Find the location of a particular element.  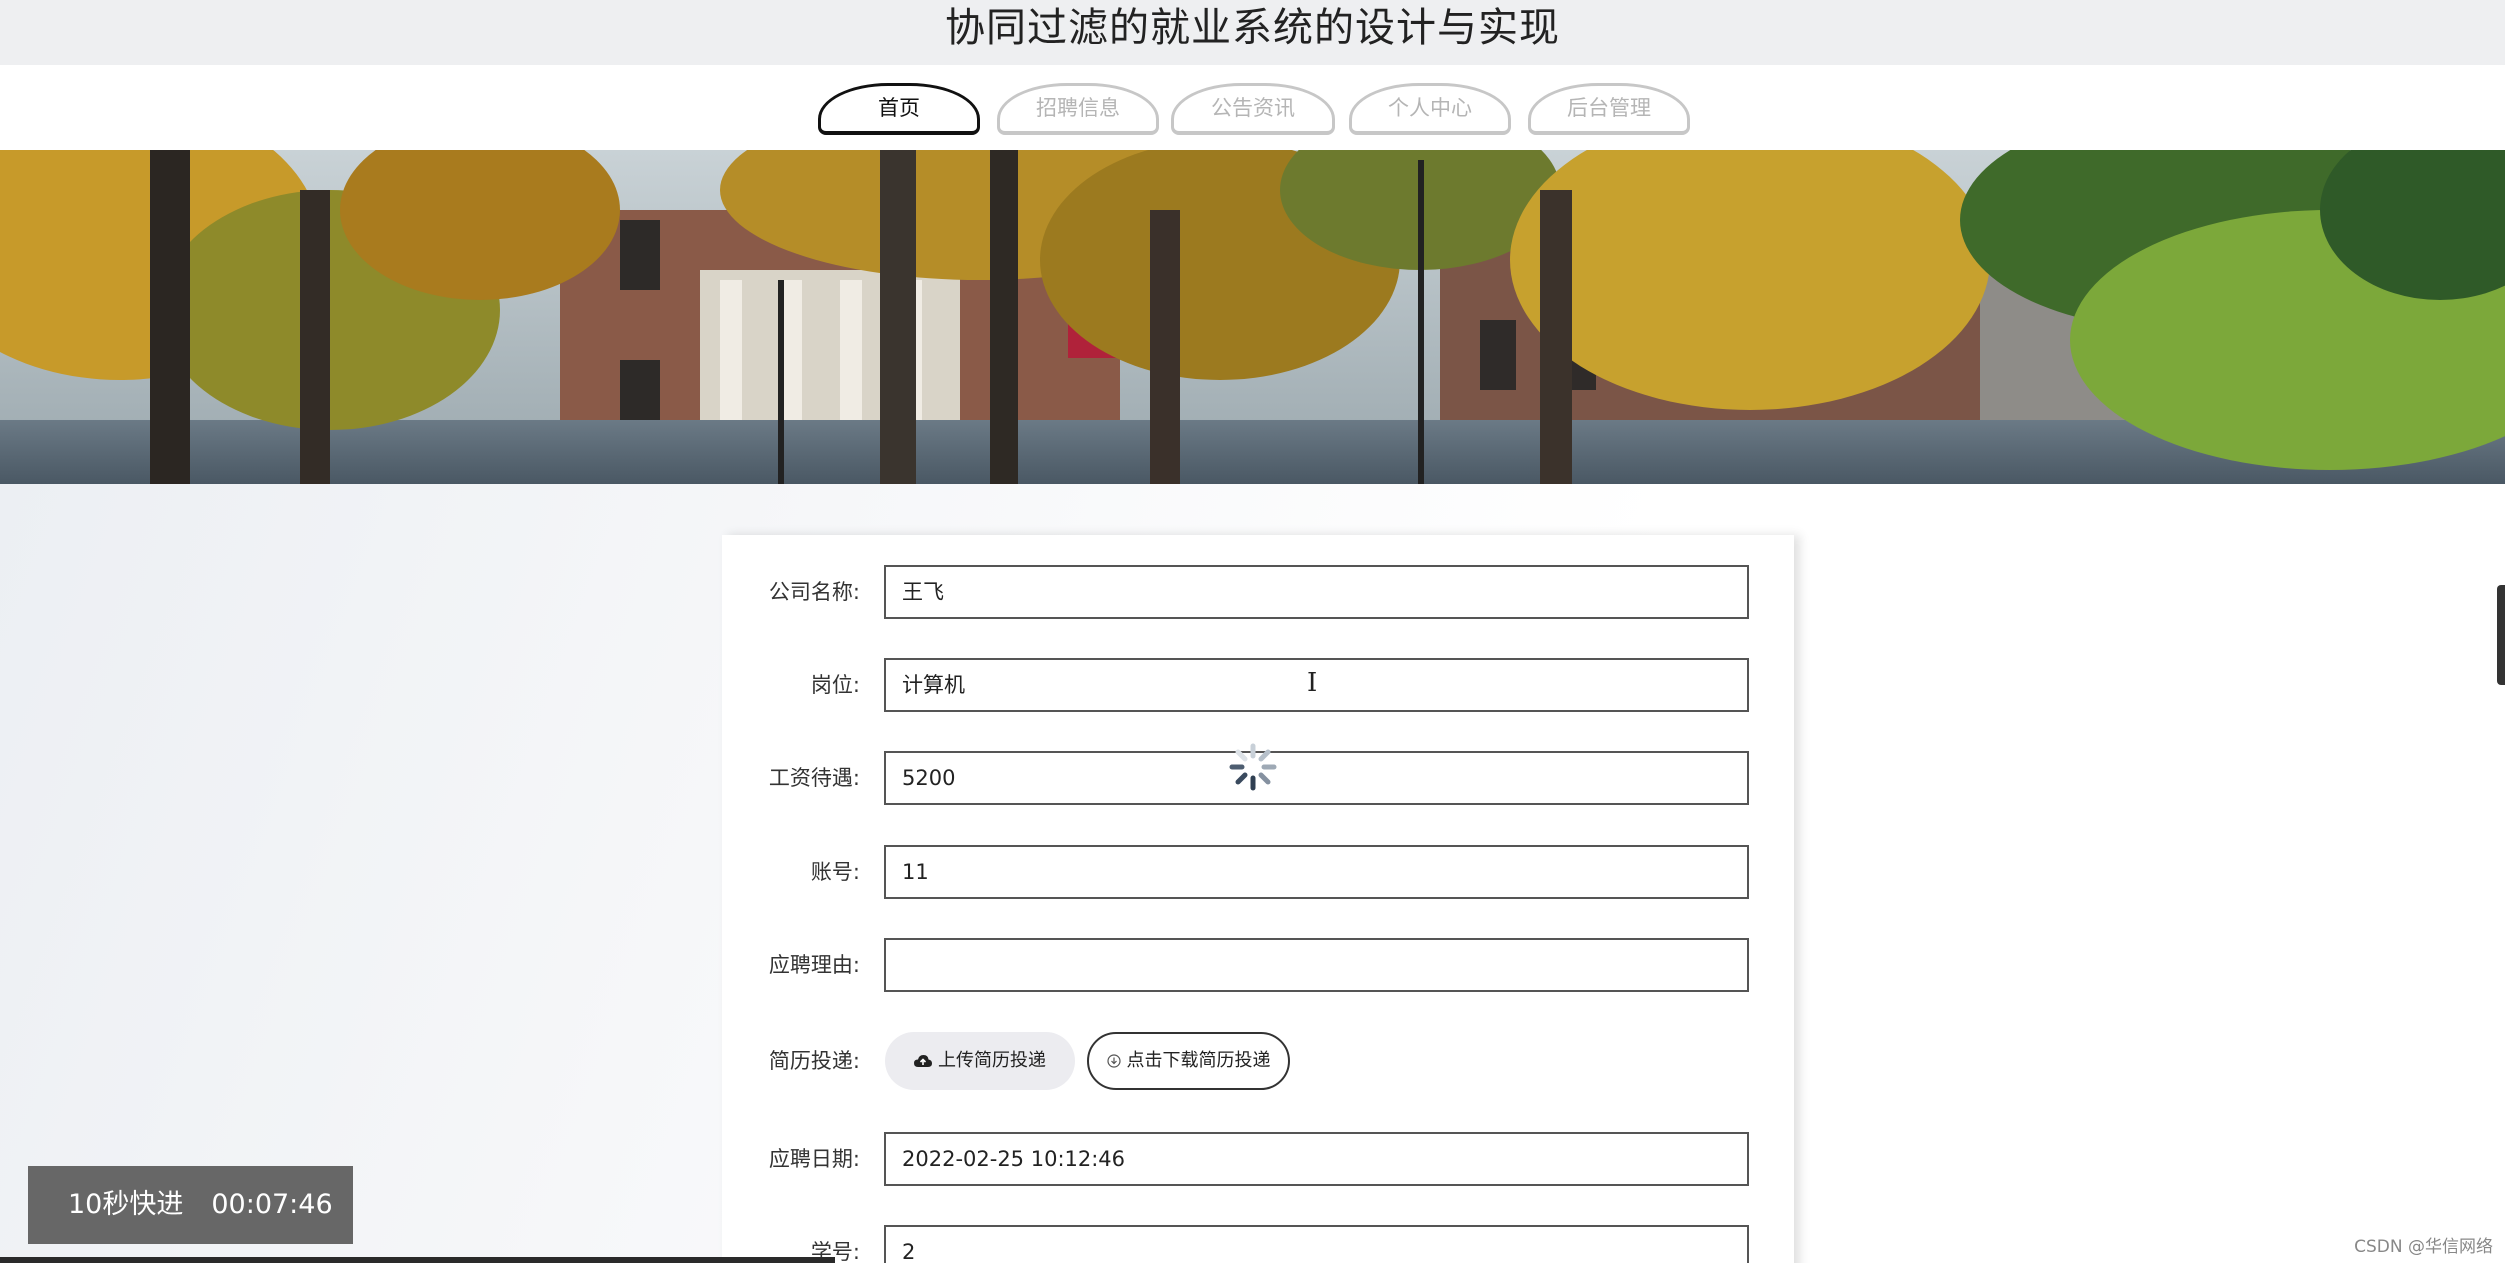

form-row-account: 账号: 11 is located at coordinates (1258, 872).